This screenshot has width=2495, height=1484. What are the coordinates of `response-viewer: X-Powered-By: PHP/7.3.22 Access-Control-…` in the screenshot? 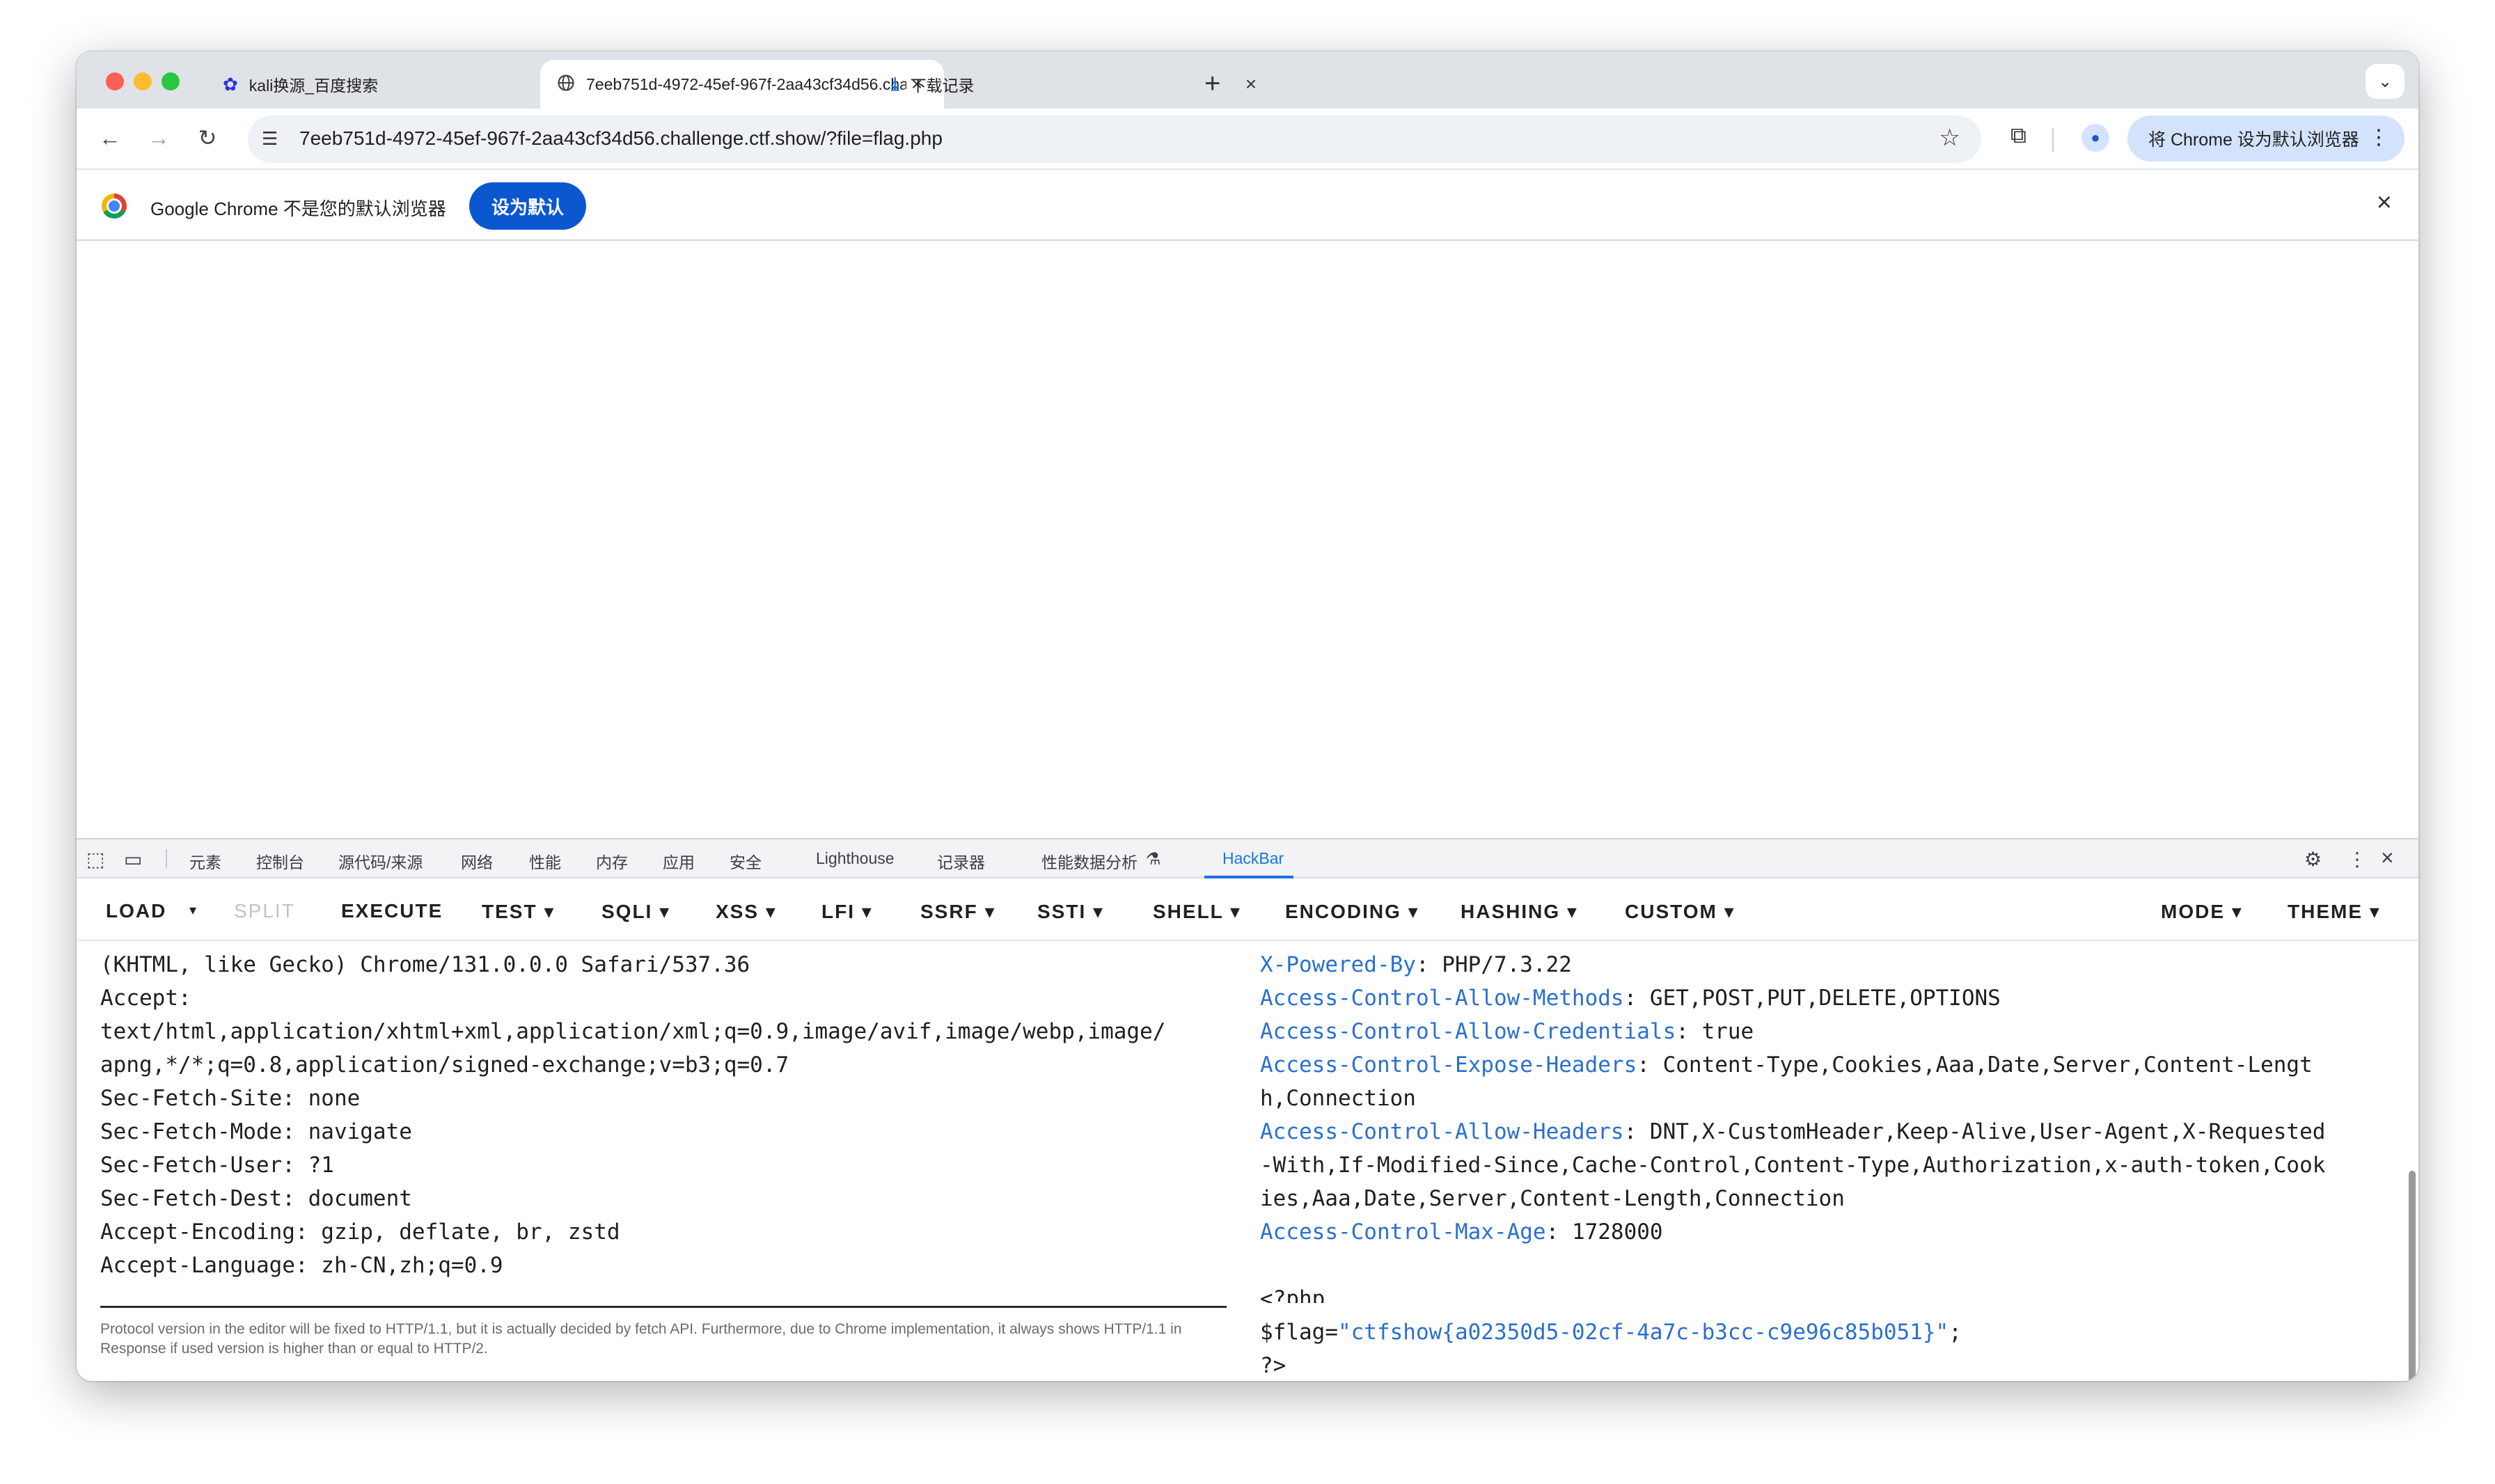 It's located at (1820, 1122).